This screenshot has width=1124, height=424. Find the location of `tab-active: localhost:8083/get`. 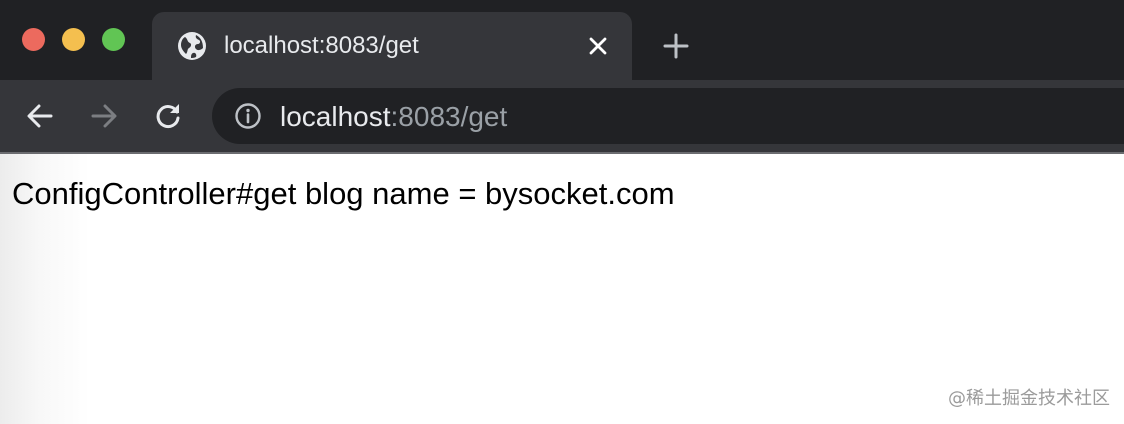

tab-active: localhost:8083/get is located at coordinates (392, 46).